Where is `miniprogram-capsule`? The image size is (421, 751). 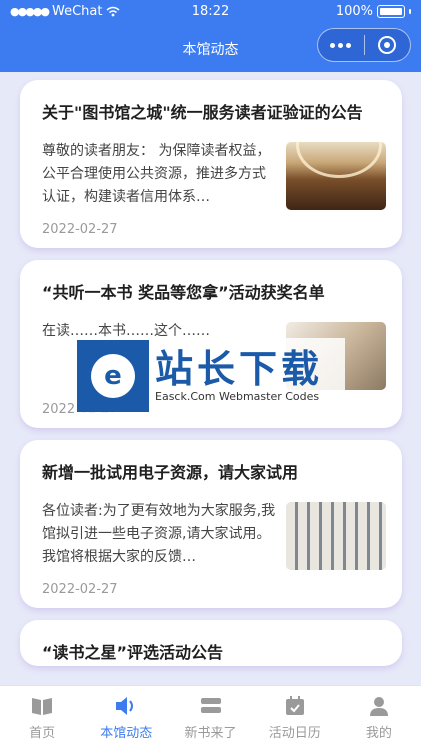 miniprogram-capsule is located at coordinates (364, 45).